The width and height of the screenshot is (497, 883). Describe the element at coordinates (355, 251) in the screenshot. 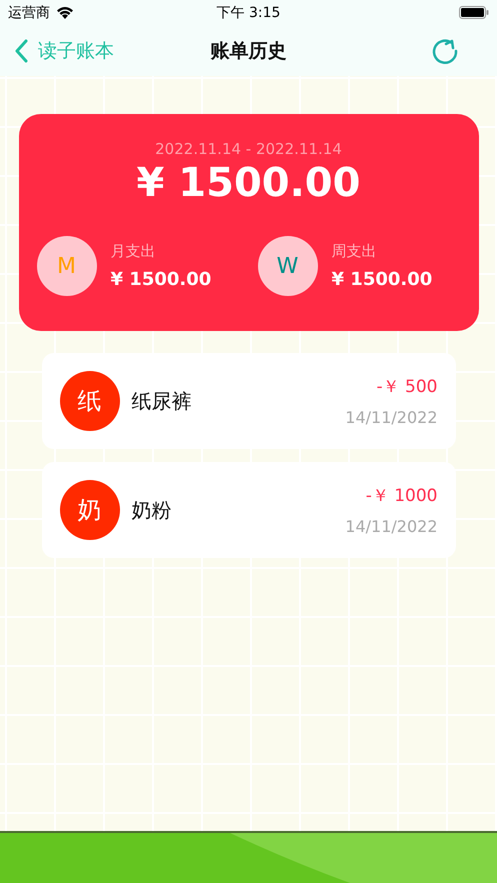

I see `stat-label: 周支出` at that location.